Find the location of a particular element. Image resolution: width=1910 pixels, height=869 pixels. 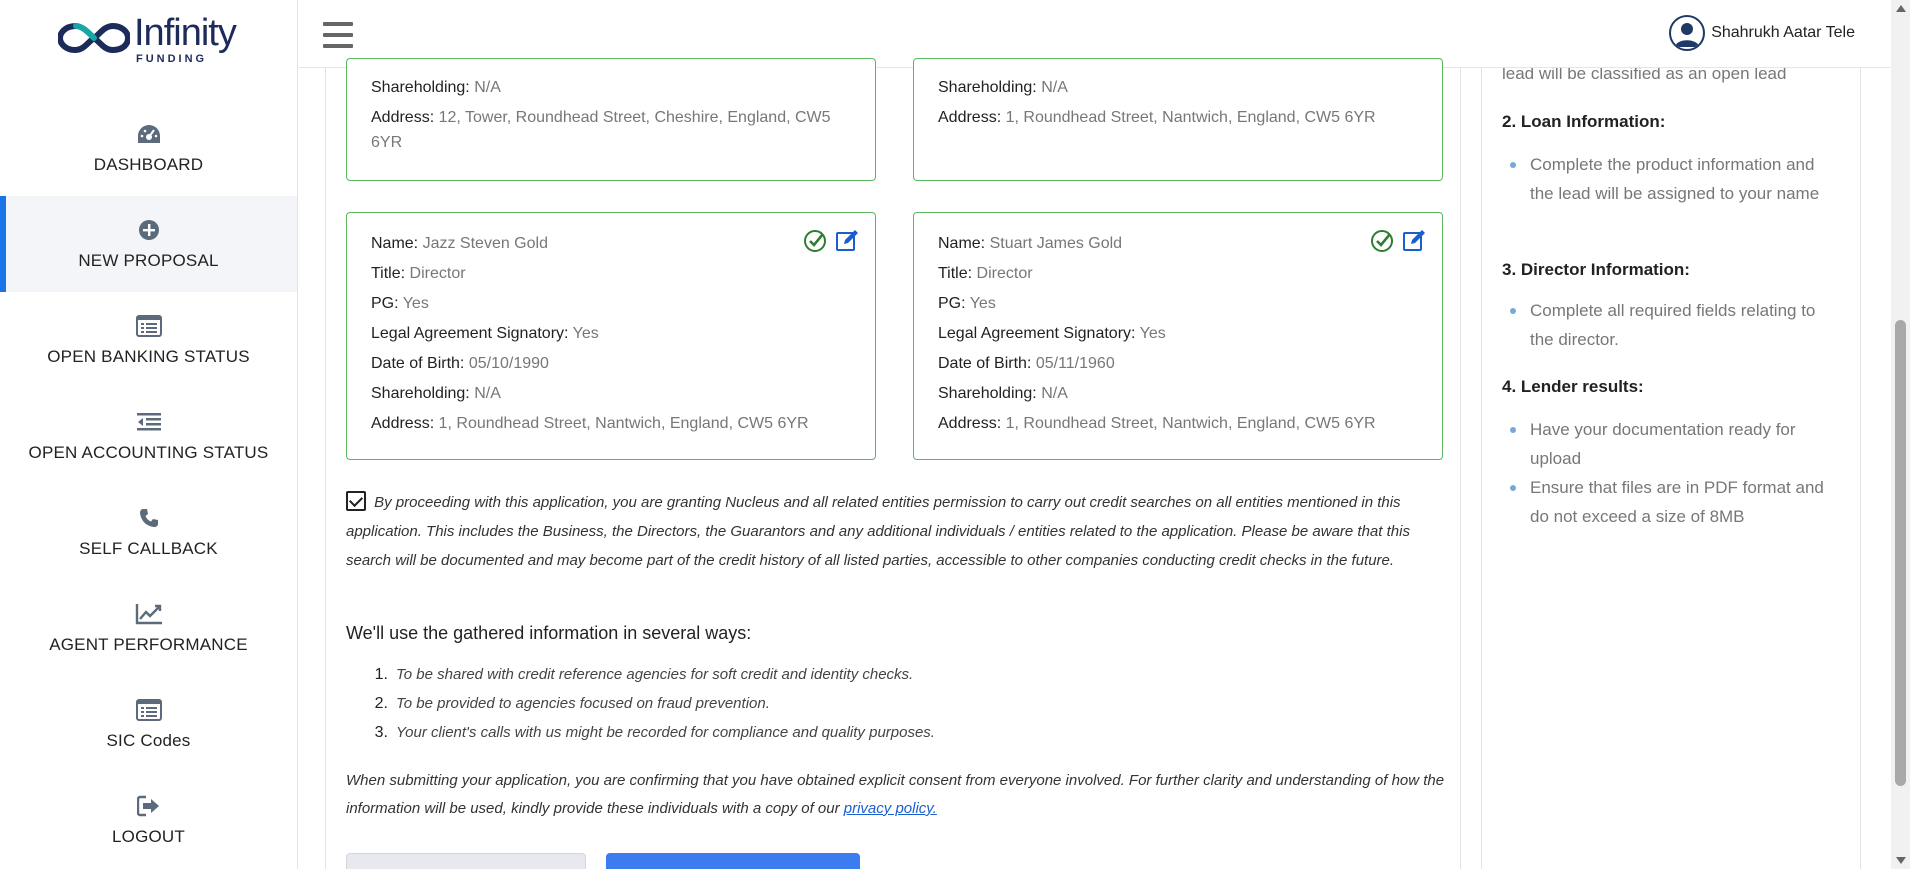

sidebar-item-new-proposal: NEW PROPOSAL is located at coordinates (148, 244).